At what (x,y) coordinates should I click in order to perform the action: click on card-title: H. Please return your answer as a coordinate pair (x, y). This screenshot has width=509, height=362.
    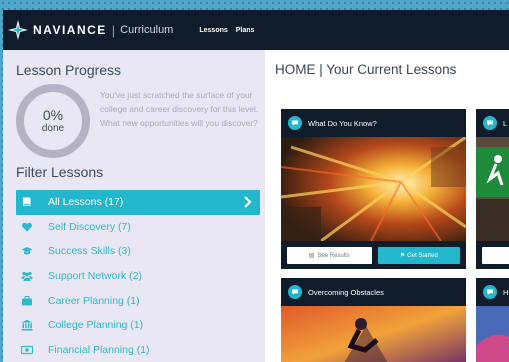
    Looking at the image, I should click on (506, 292).